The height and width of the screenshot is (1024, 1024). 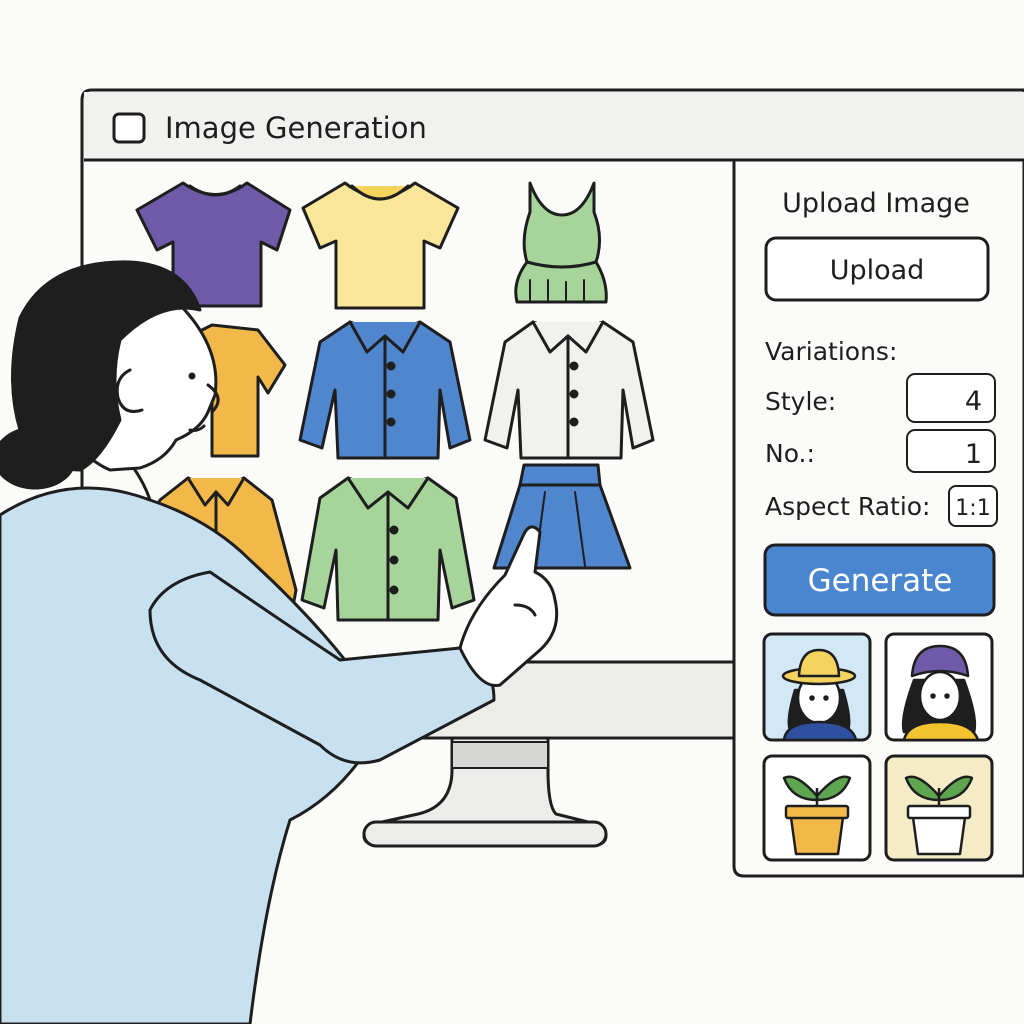 I want to click on style-field: 4, so click(x=951, y=398).